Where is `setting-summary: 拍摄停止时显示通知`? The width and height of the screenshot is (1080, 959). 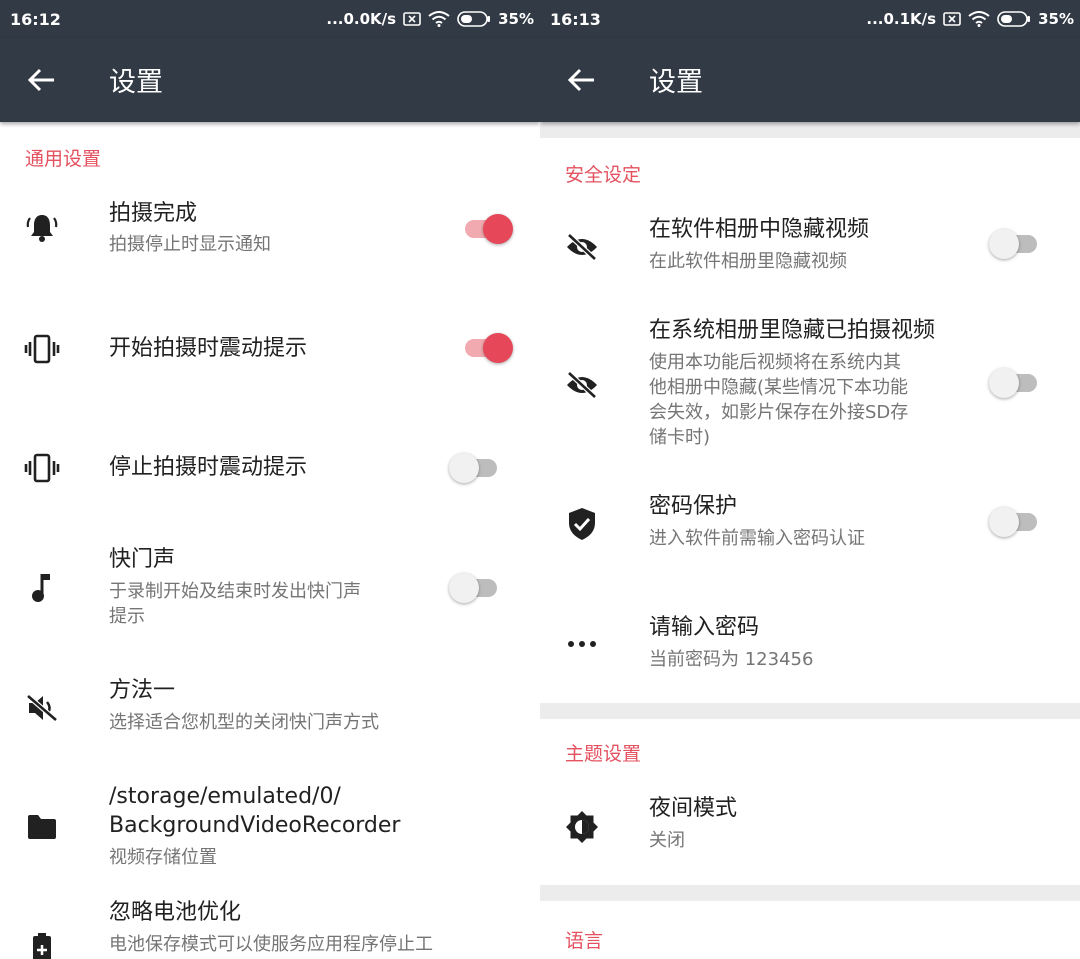 setting-summary: 拍摄停止时显示通知 is located at coordinates (190, 244).